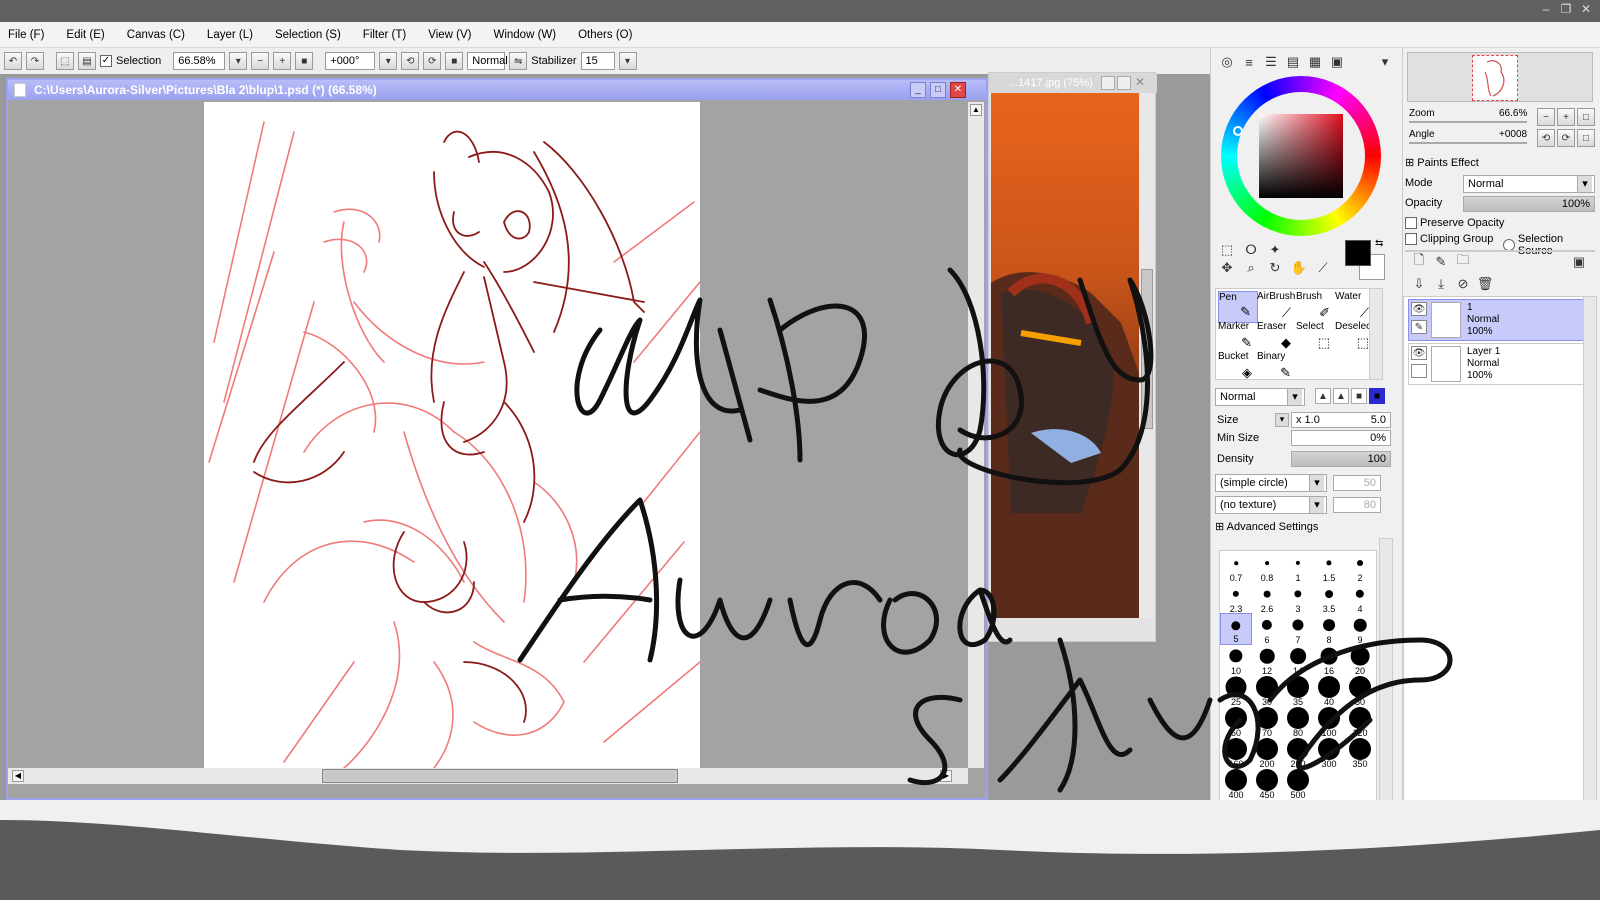  I want to click on reference-window: ...1417.jpg (75%) ✕, so click(1072, 357).